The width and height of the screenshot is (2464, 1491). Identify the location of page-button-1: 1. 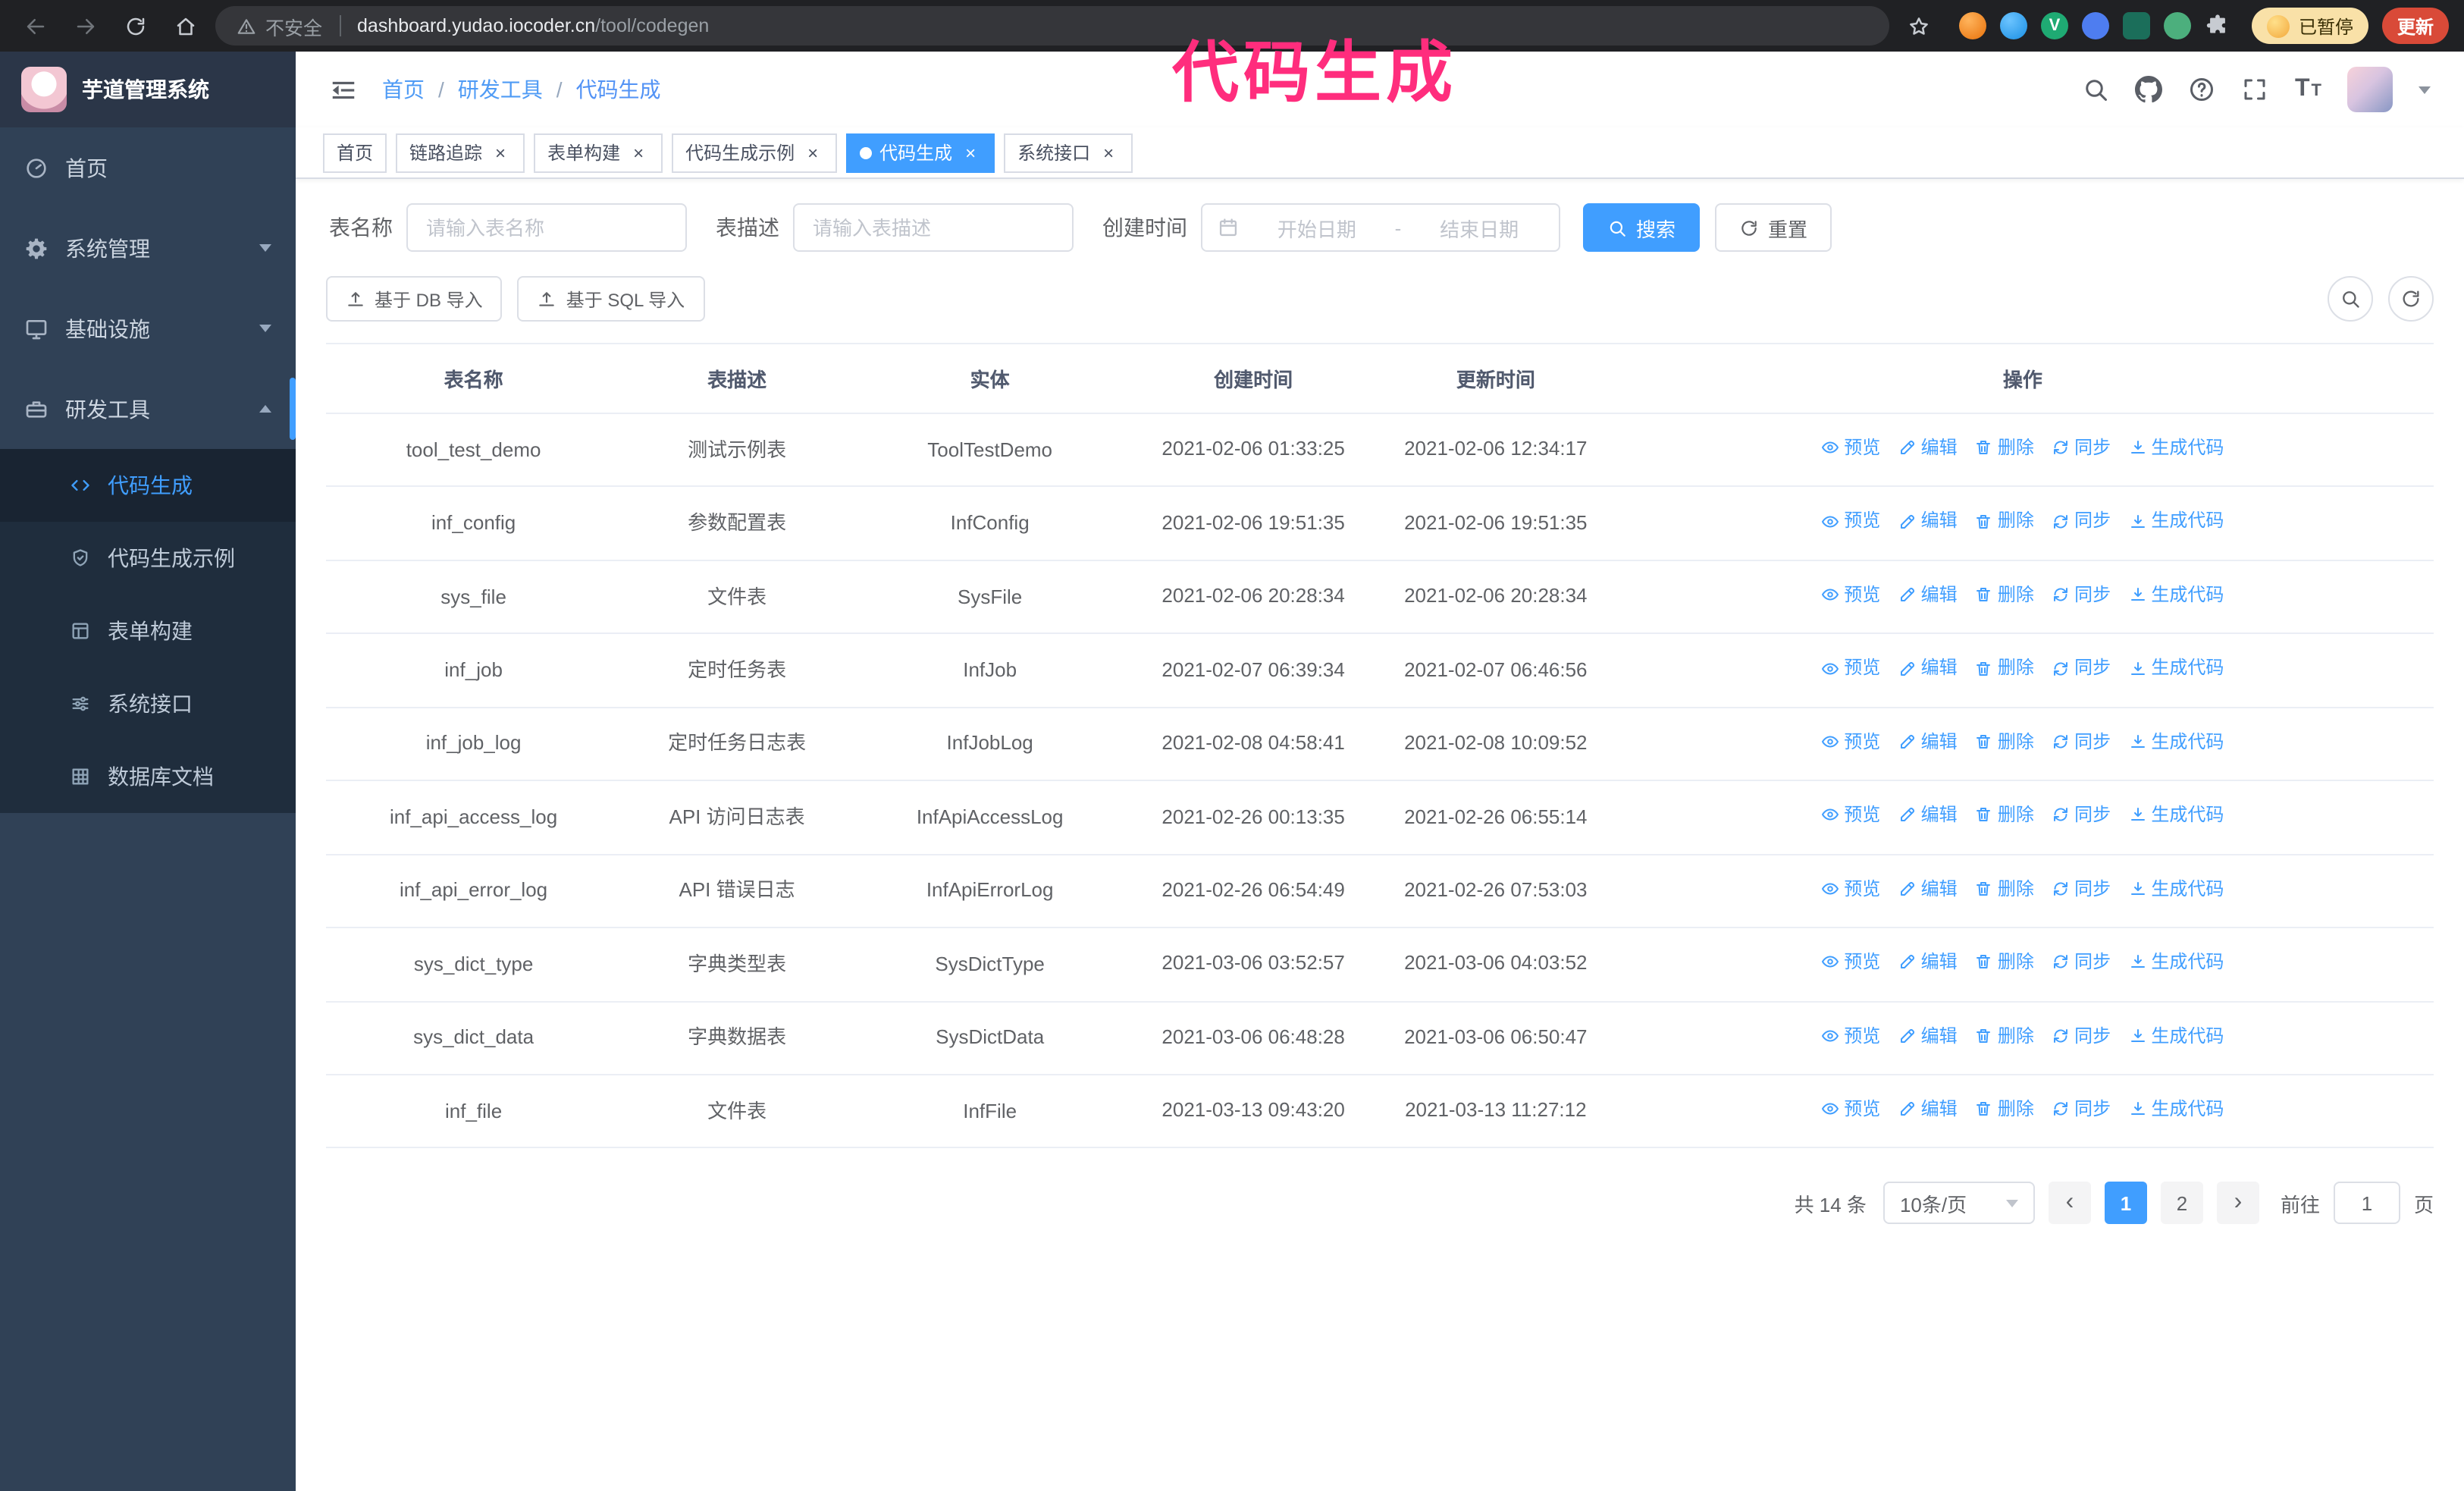
(2126, 1203).